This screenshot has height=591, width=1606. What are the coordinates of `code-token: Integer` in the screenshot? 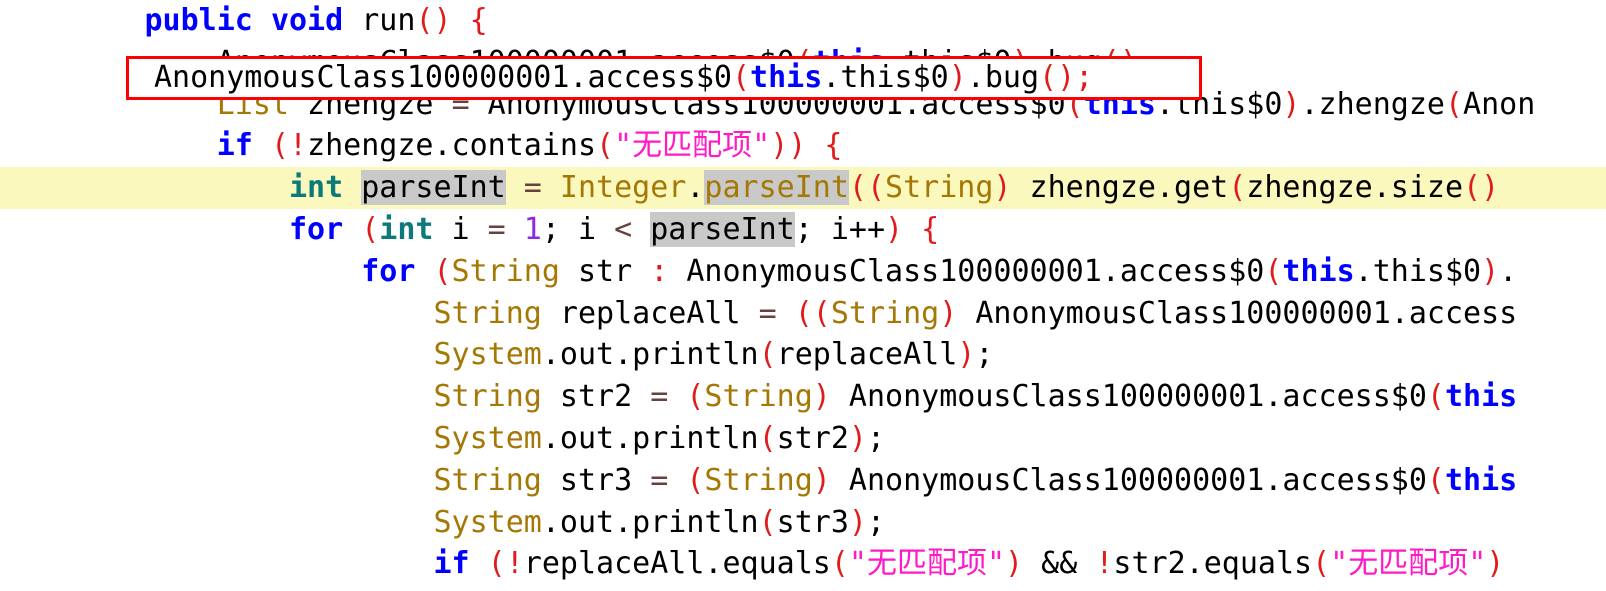 It's located at (623, 188).